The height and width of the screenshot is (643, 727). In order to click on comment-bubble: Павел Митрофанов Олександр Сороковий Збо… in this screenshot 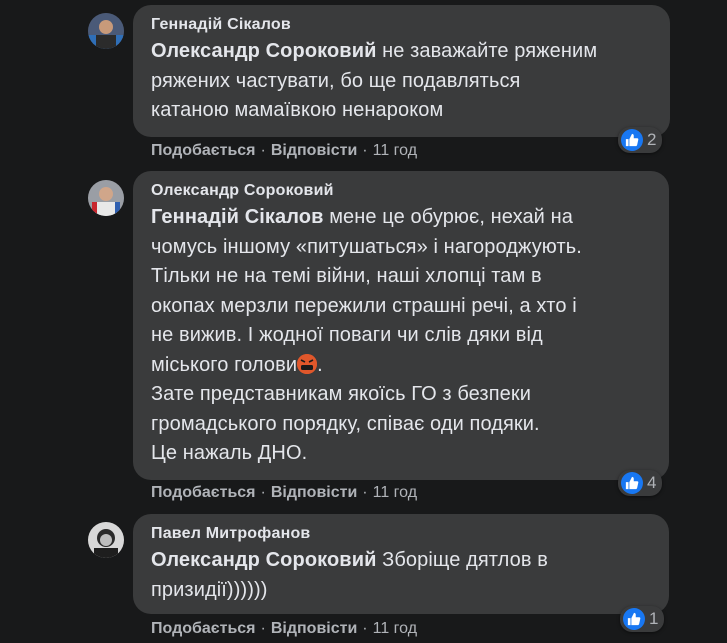, I will do `click(401, 564)`.